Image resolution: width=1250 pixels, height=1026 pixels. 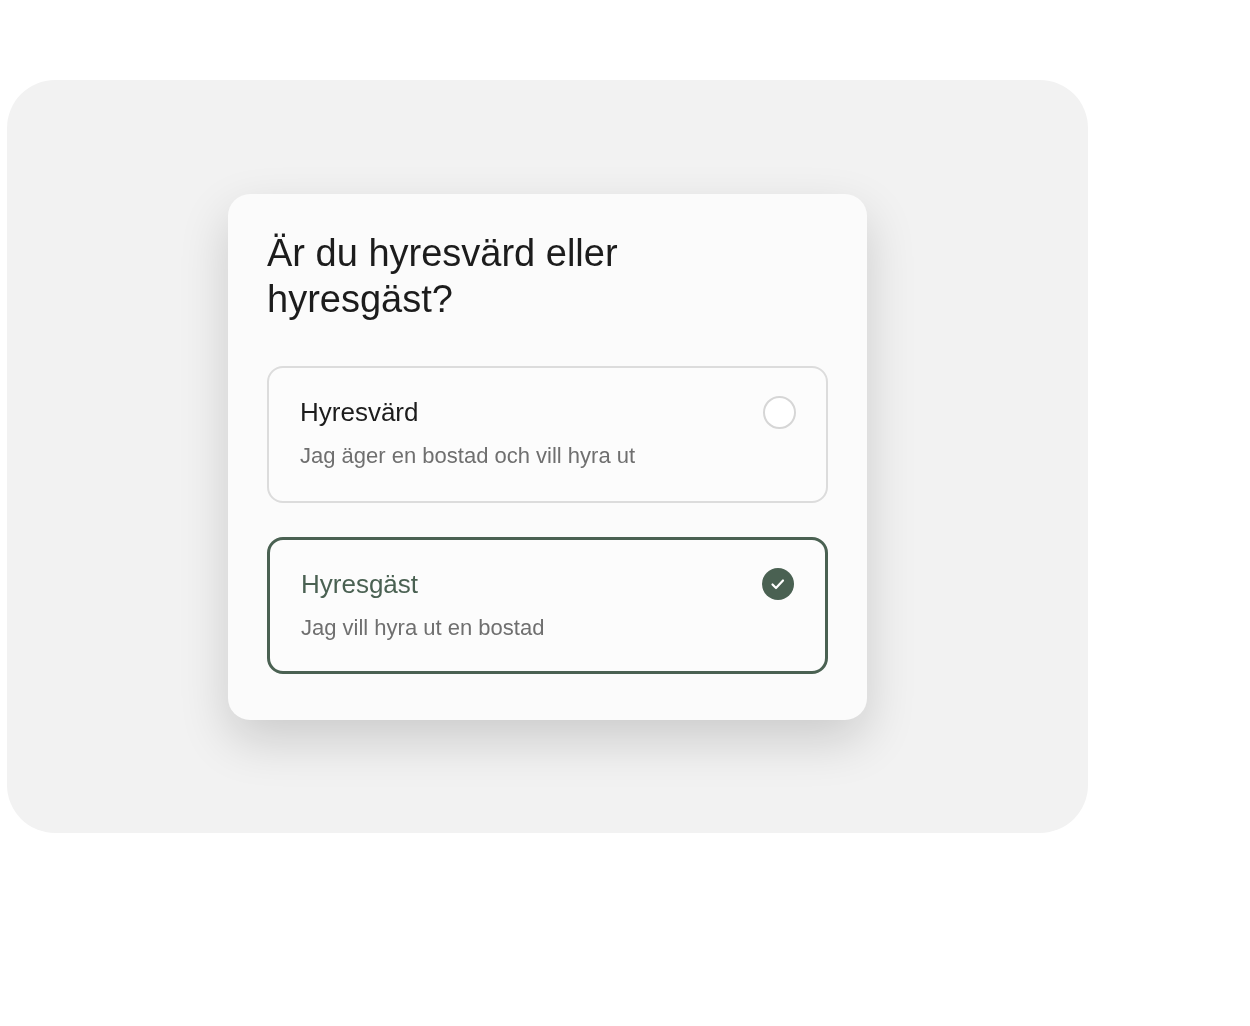 What do you see at coordinates (547, 605) in the screenshot?
I see `option-card: Hyresgäst Jag vill hyra ut en bostad` at bounding box center [547, 605].